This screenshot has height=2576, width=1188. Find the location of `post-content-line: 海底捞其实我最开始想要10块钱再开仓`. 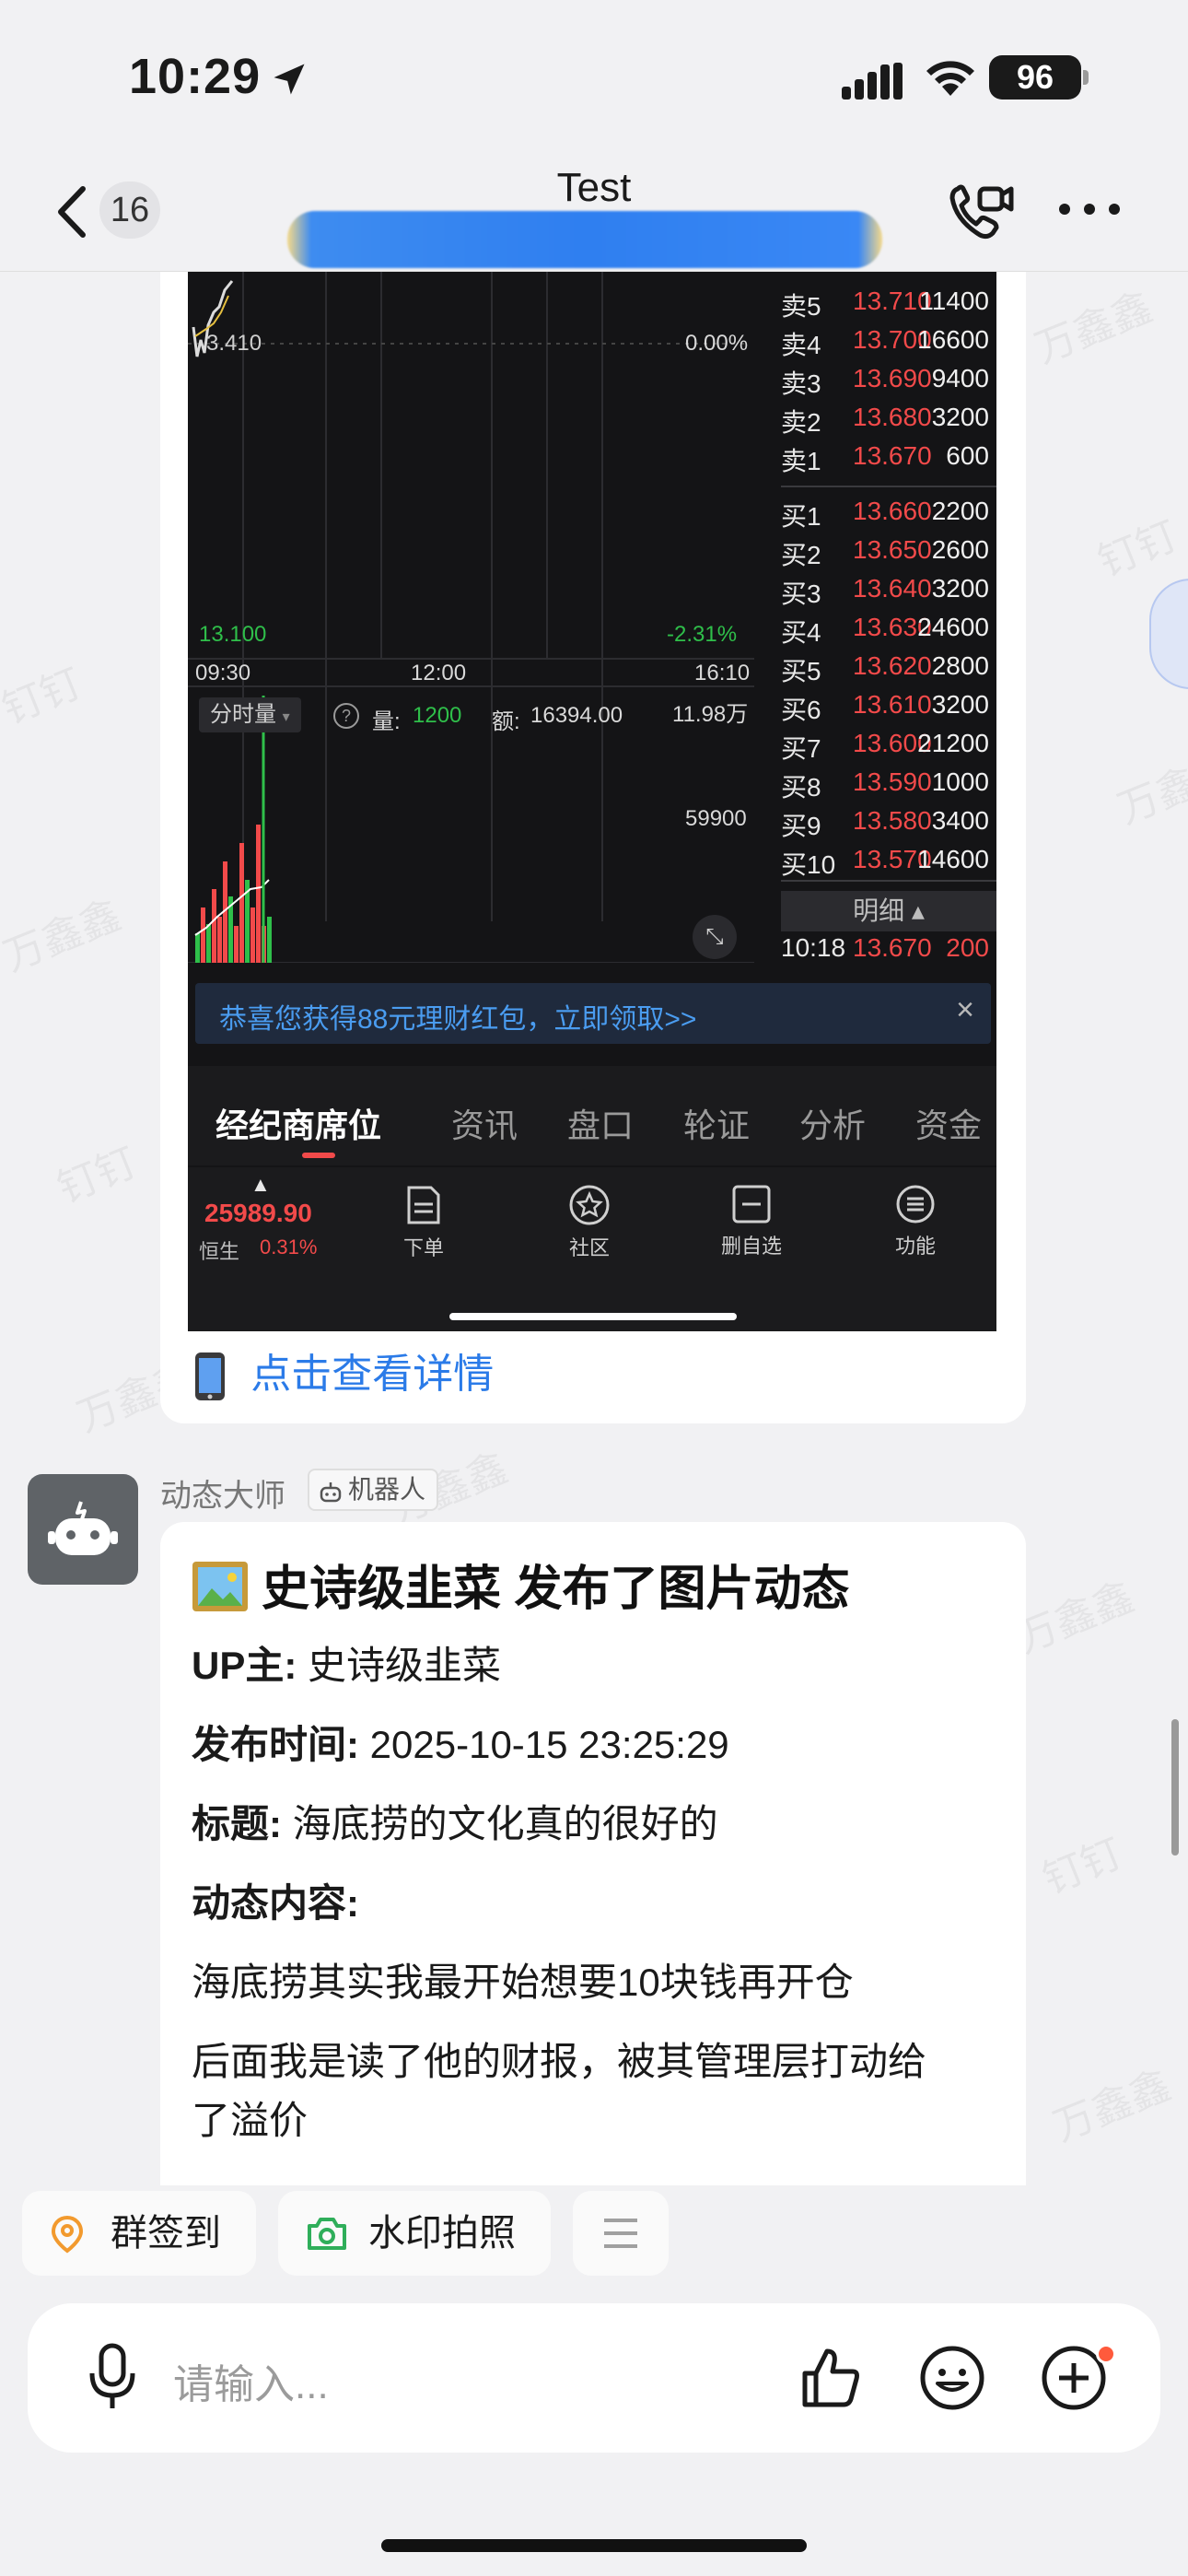

post-content-line: 海底捞其实我最开始想要10块钱再开仓 is located at coordinates (523, 1982).